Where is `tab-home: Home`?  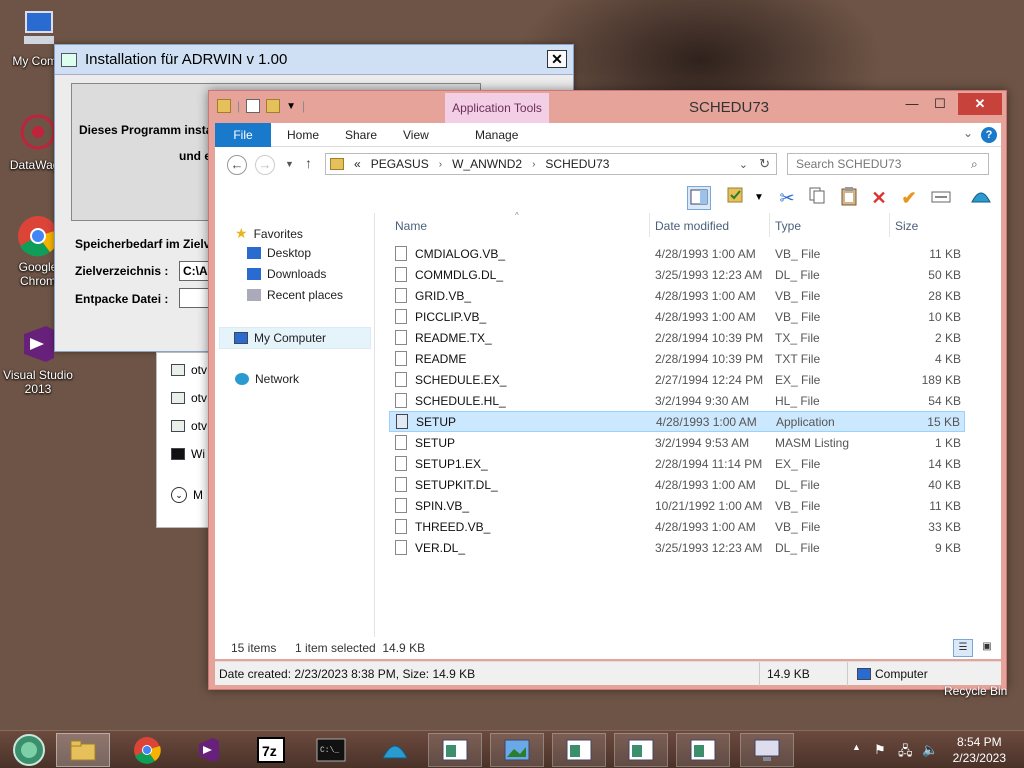 tab-home: Home is located at coordinates (303, 135).